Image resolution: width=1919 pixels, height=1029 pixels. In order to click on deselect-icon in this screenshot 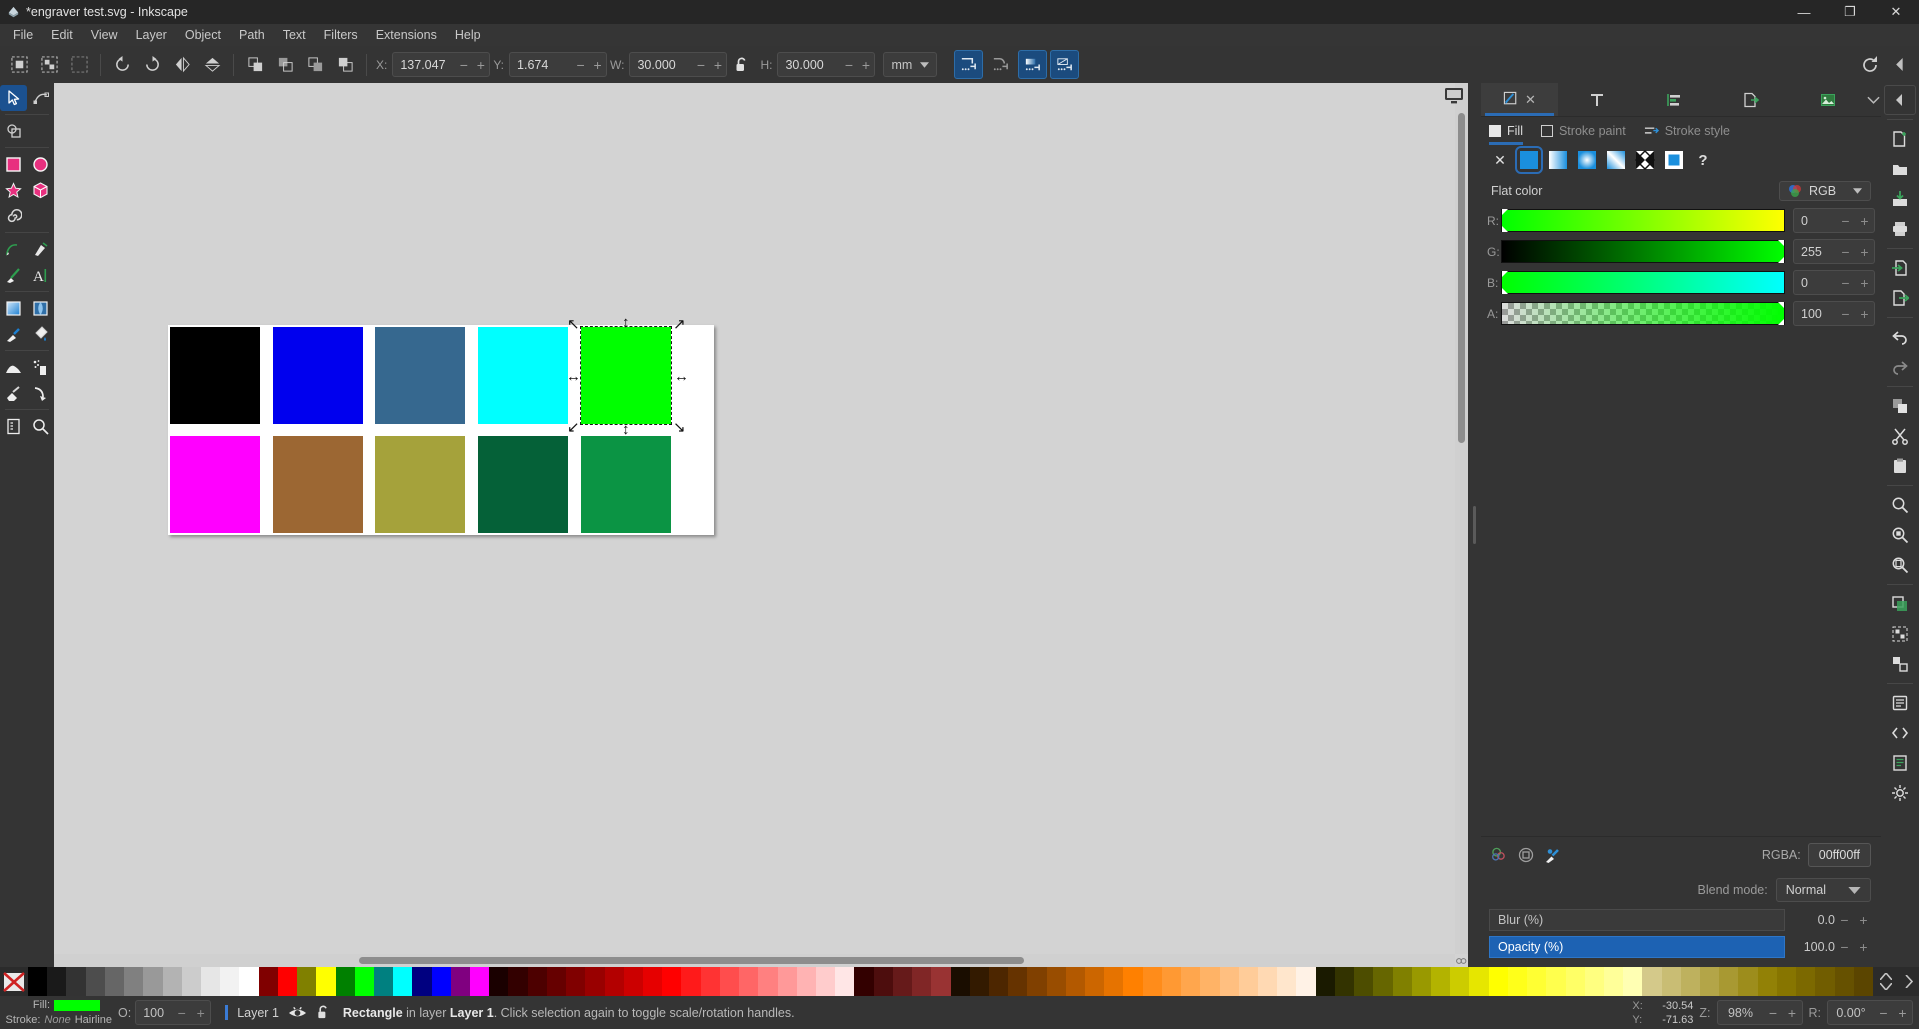, I will do `click(79, 65)`.